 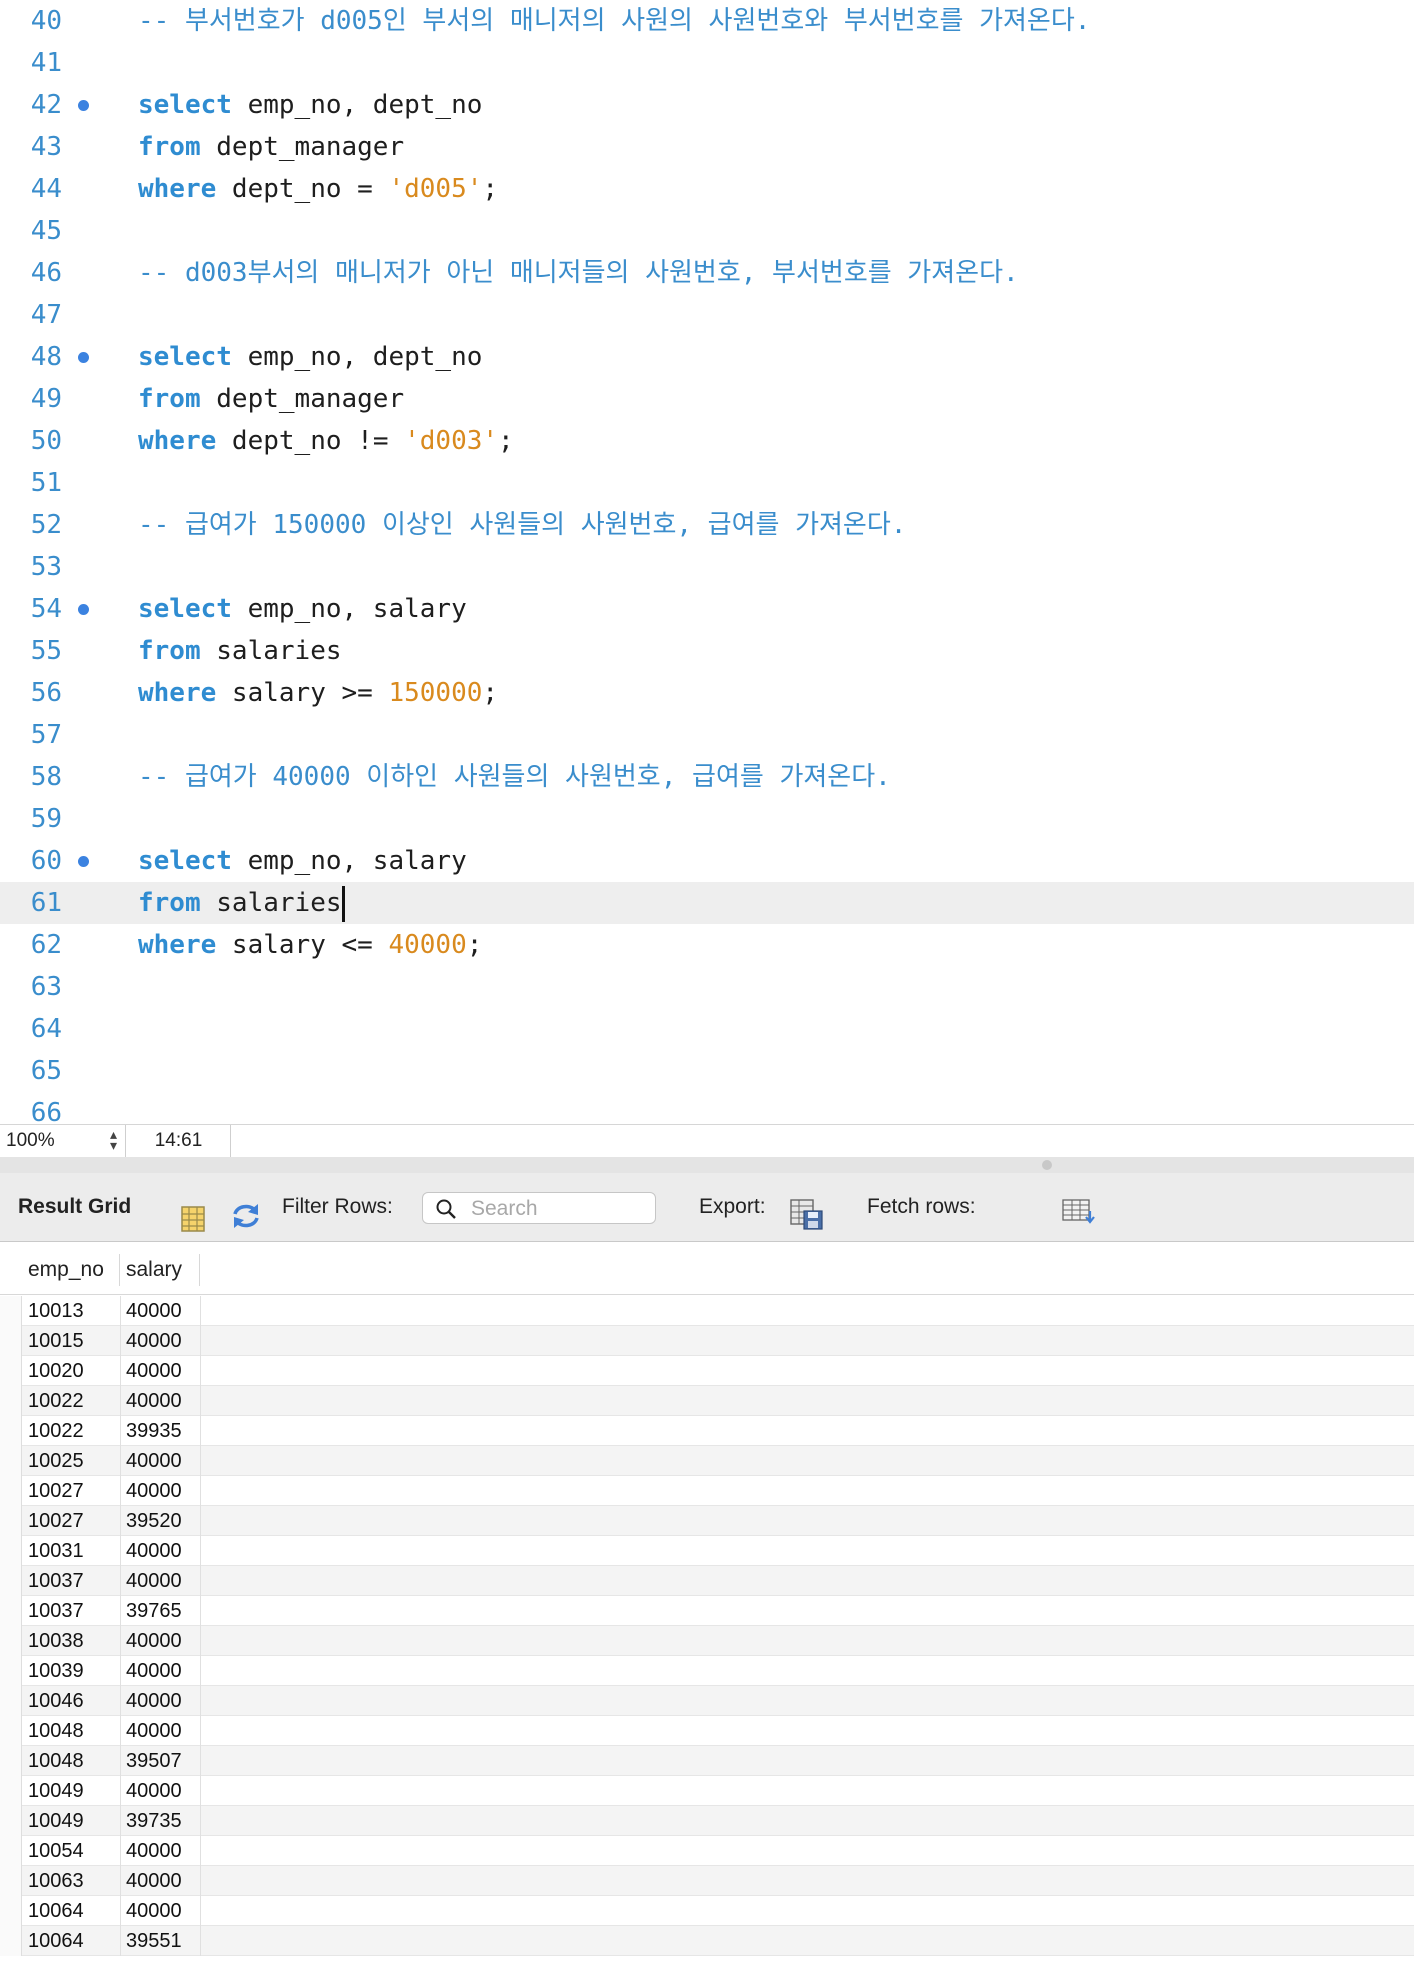 What do you see at coordinates (707, 231) in the screenshot?
I see `code-line: 45` at bounding box center [707, 231].